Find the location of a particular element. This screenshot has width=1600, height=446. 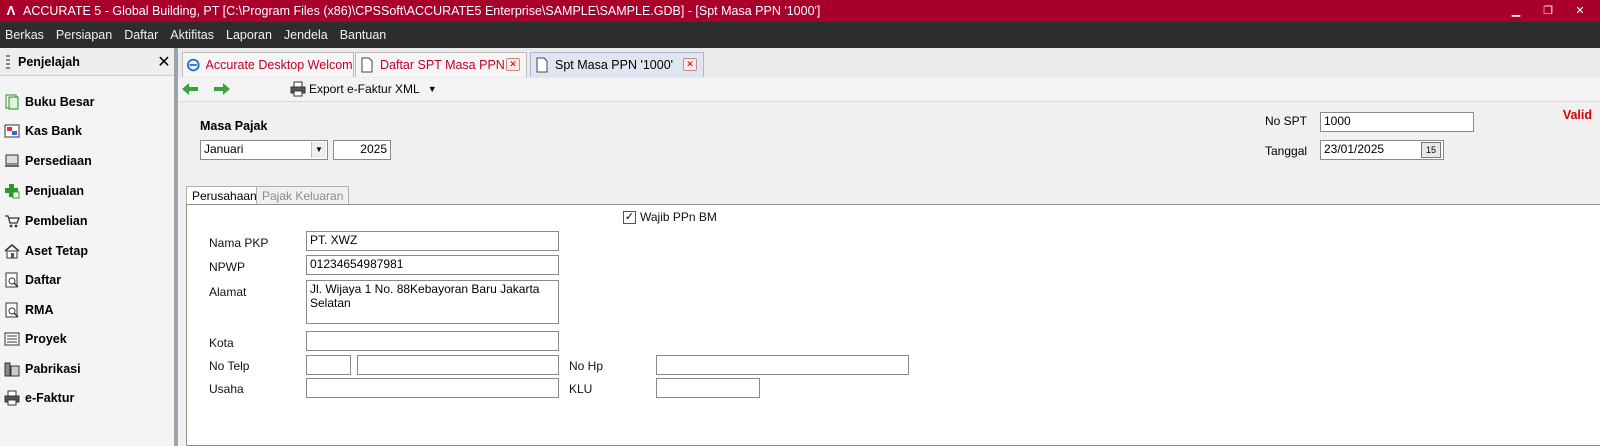

rma-icon is located at coordinates (12, 310).